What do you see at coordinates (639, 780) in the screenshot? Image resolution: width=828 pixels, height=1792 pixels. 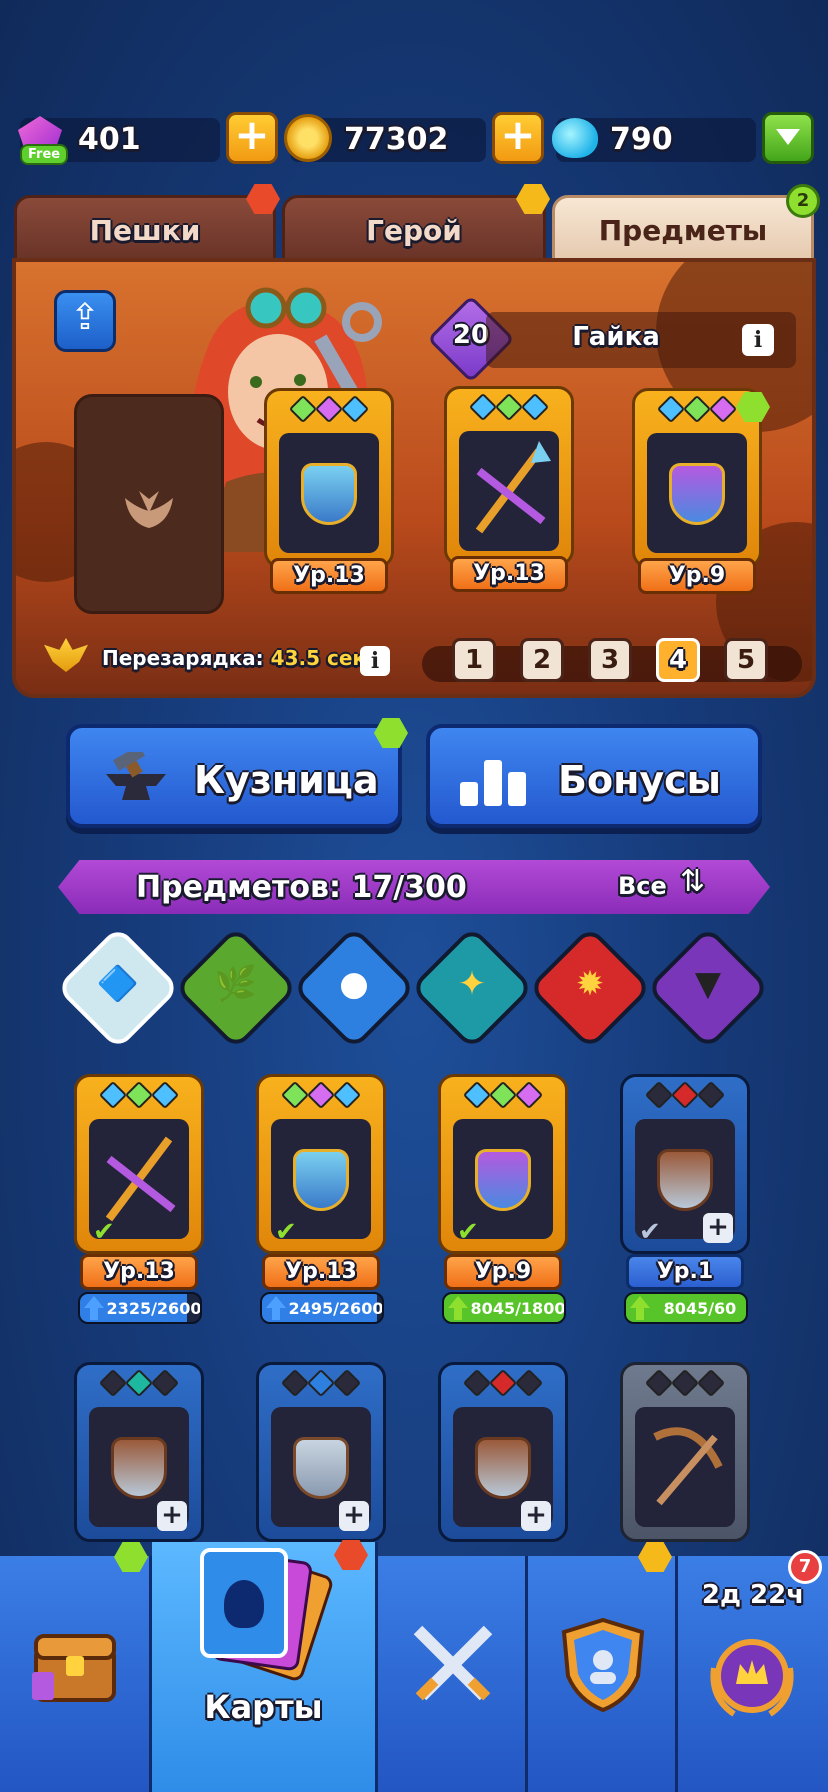 I see `bonuses-label: Бонусы` at bounding box center [639, 780].